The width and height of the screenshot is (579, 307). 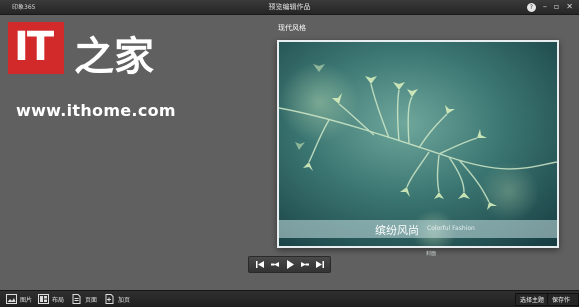 I want to click on image-icon, so click(x=11, y=299).